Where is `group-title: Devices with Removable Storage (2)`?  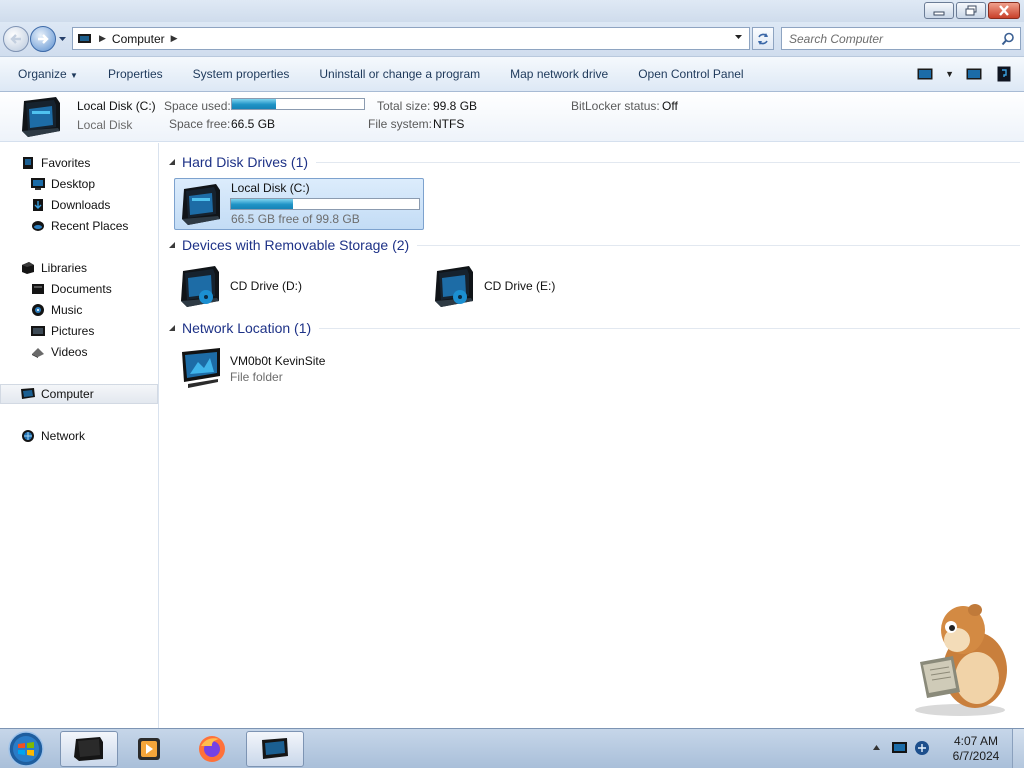 group-title: Devices with Removable Storage (2) is located at coordinates (296, 245).